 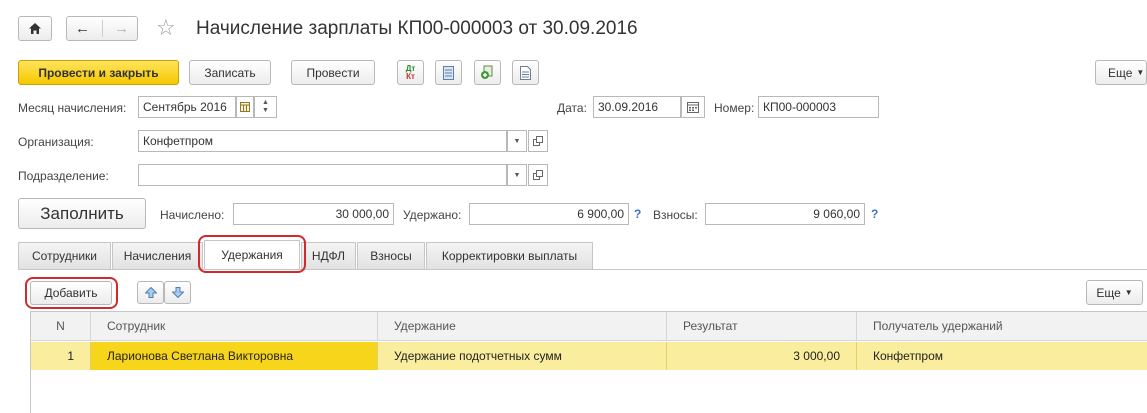 I want to click on calendar-button, so click(x=245, y=107).